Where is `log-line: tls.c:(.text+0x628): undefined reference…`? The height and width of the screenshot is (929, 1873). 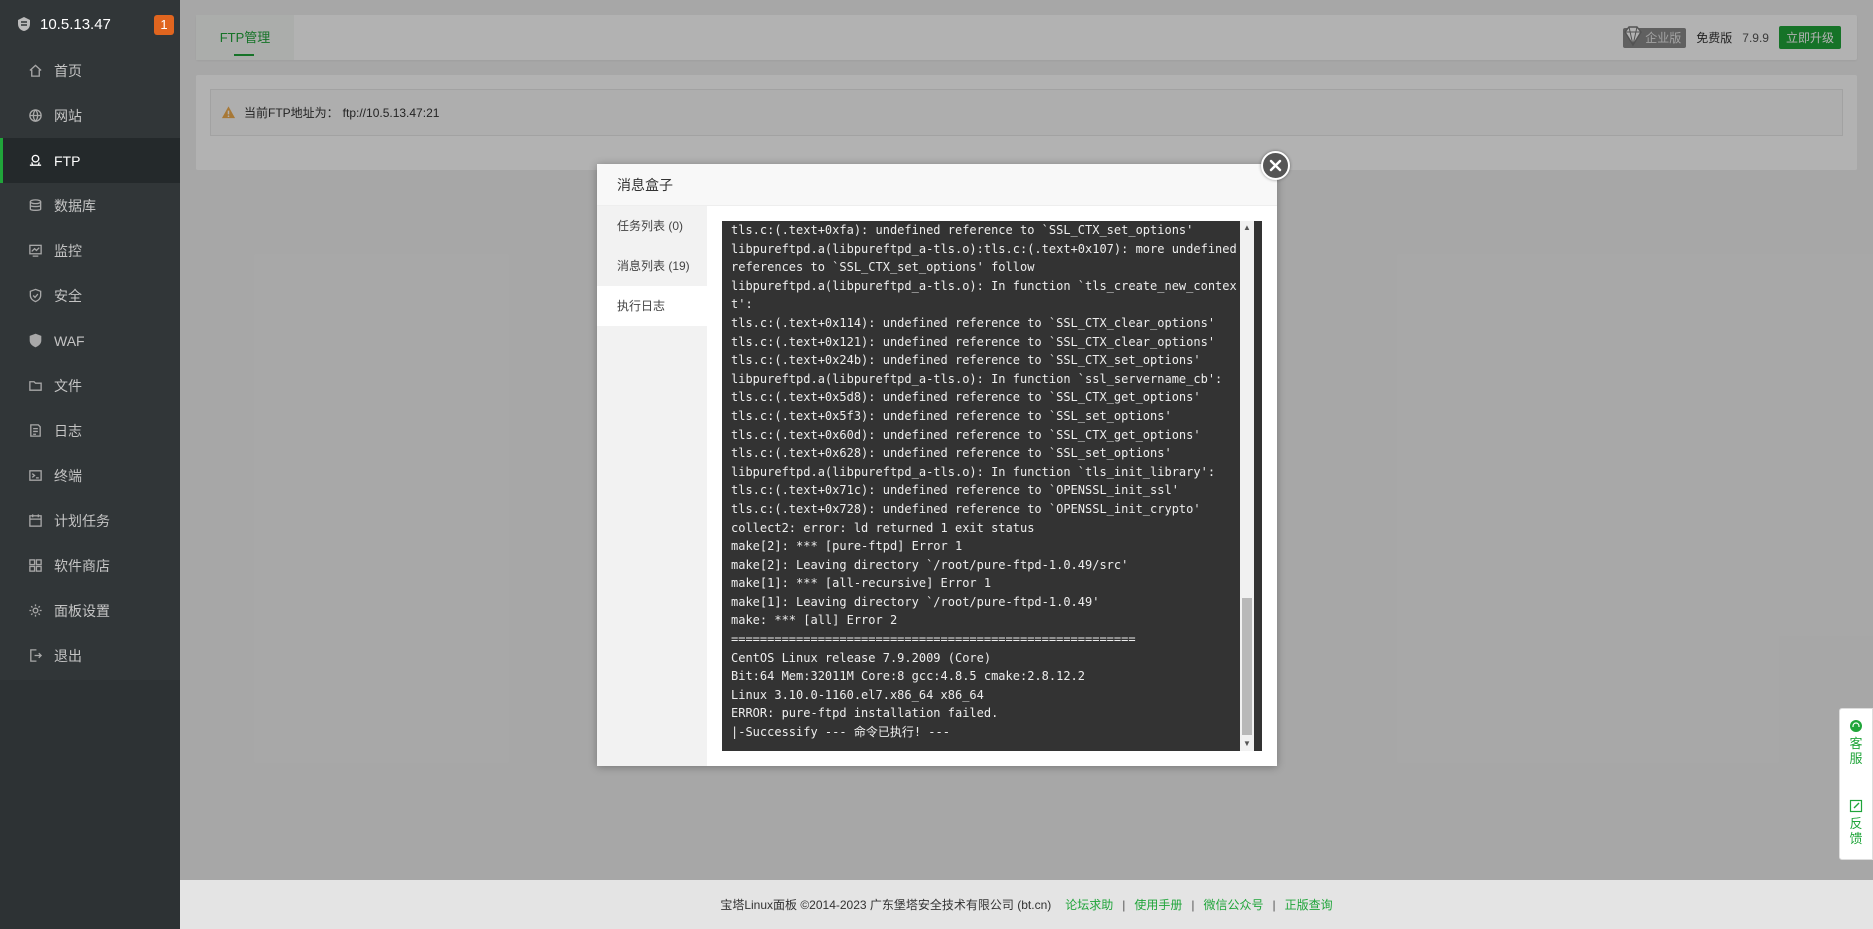
log-line: tls.c:(.text+0x628): undefined reference… is located at coordinates (951, 453).